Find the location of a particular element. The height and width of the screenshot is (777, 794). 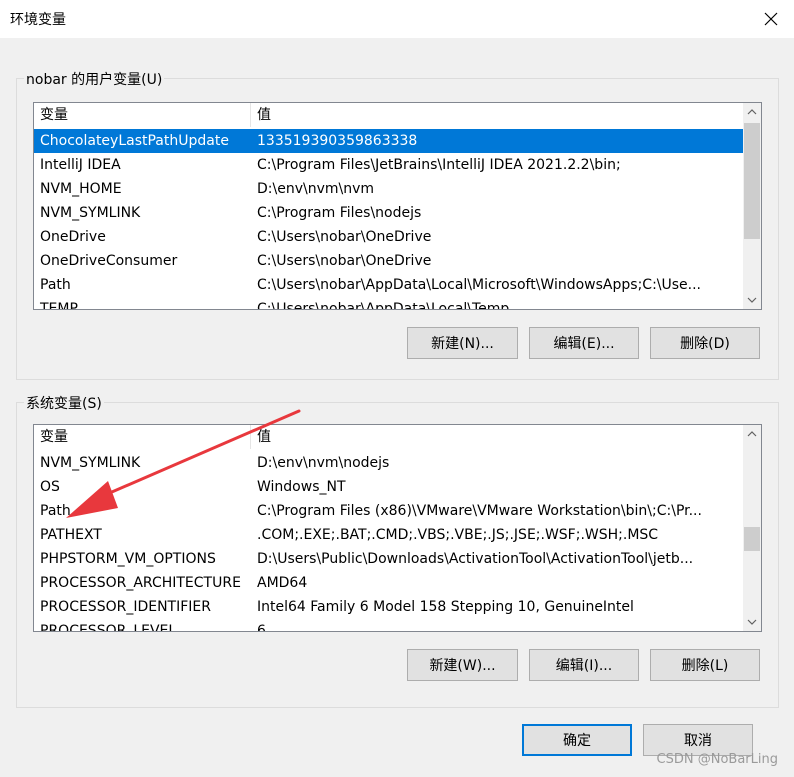

close-icon is located at coordinates (771, 19).